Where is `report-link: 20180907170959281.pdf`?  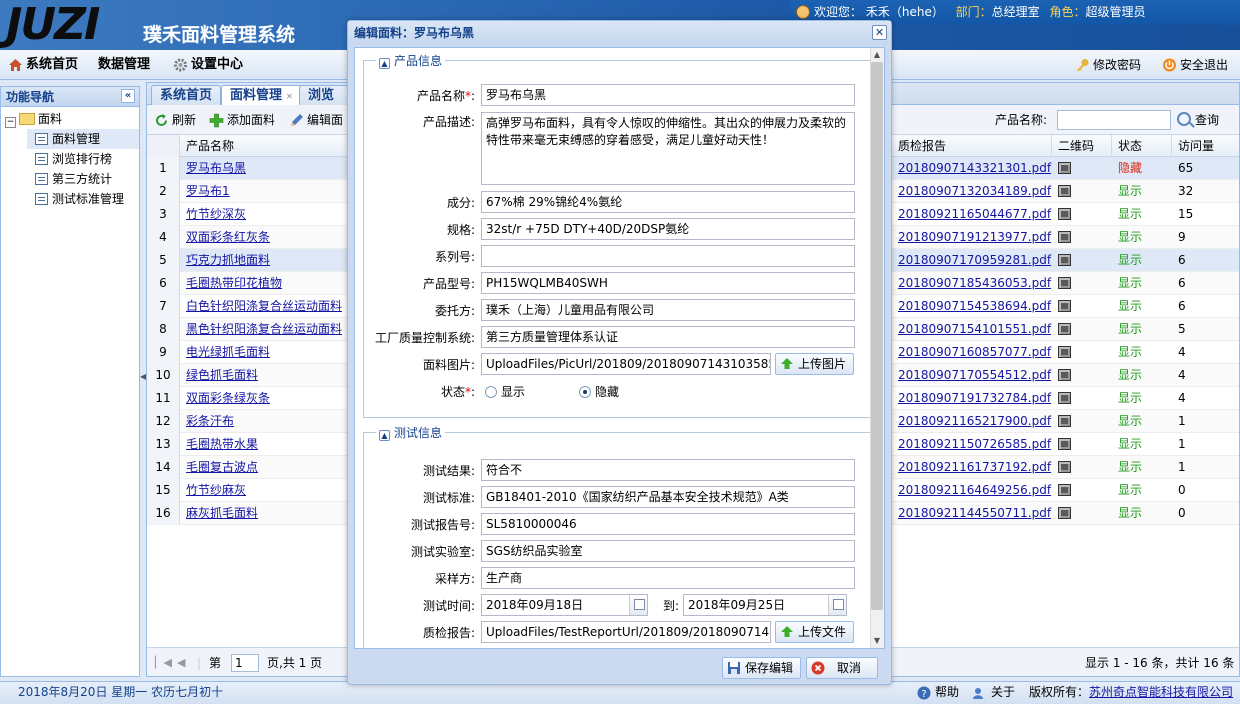
report-link: 20180907170959281.pdf is located at coordinates (975, 260).